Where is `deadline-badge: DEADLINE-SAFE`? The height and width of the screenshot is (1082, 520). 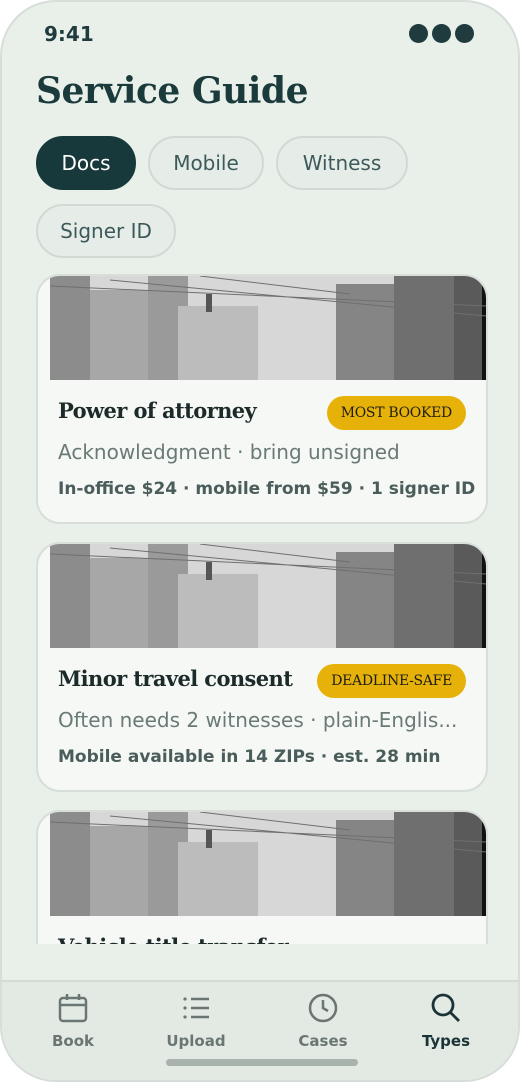 deadline-badge: DEADLINE-SAFE is located at coordinates (391, 681).